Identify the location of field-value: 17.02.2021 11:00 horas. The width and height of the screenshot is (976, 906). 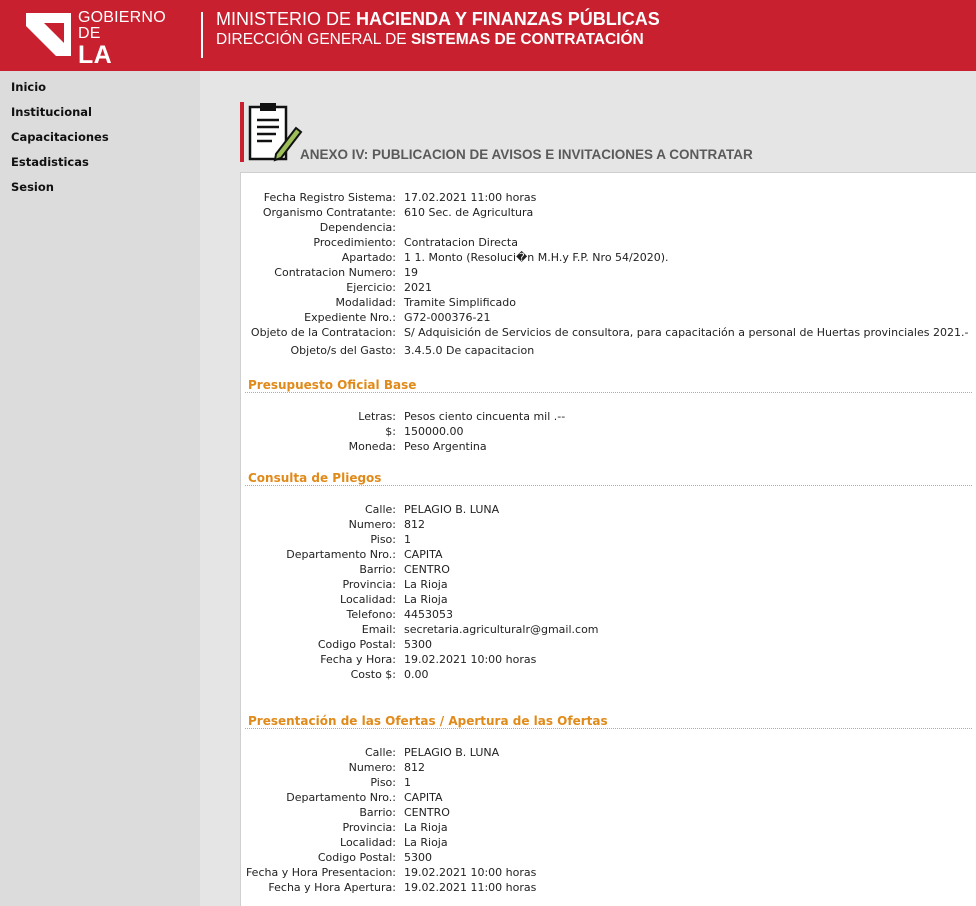
(470, 197).